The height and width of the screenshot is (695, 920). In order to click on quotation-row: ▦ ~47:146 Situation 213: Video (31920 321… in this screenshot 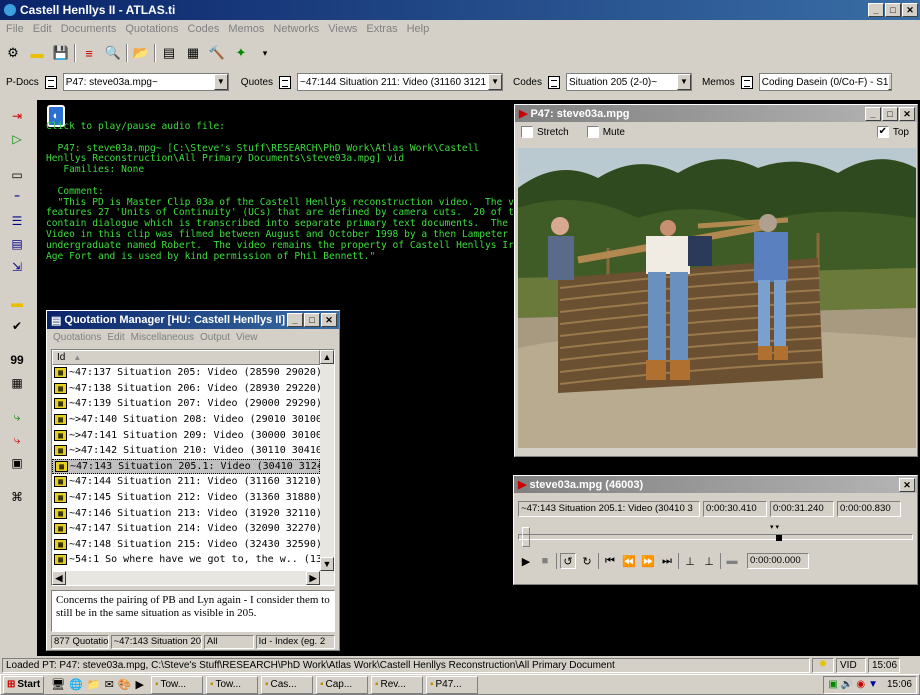, I will do `click(186, 513)`.